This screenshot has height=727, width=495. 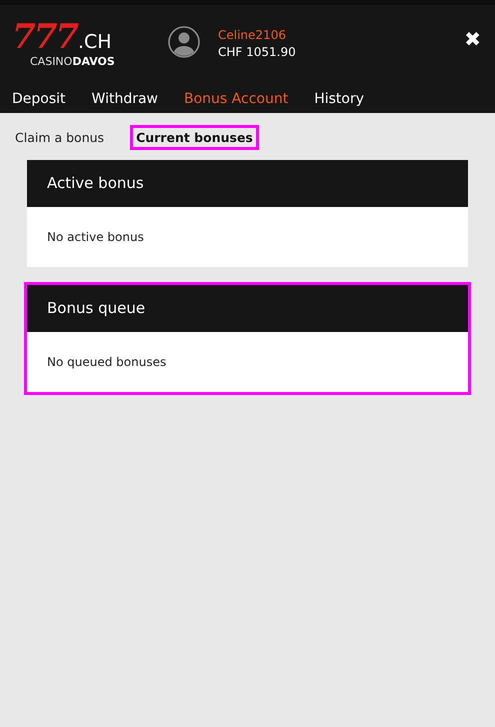 I want to click on sub-tab: Claim a bonus, so click(x=59, y=137).